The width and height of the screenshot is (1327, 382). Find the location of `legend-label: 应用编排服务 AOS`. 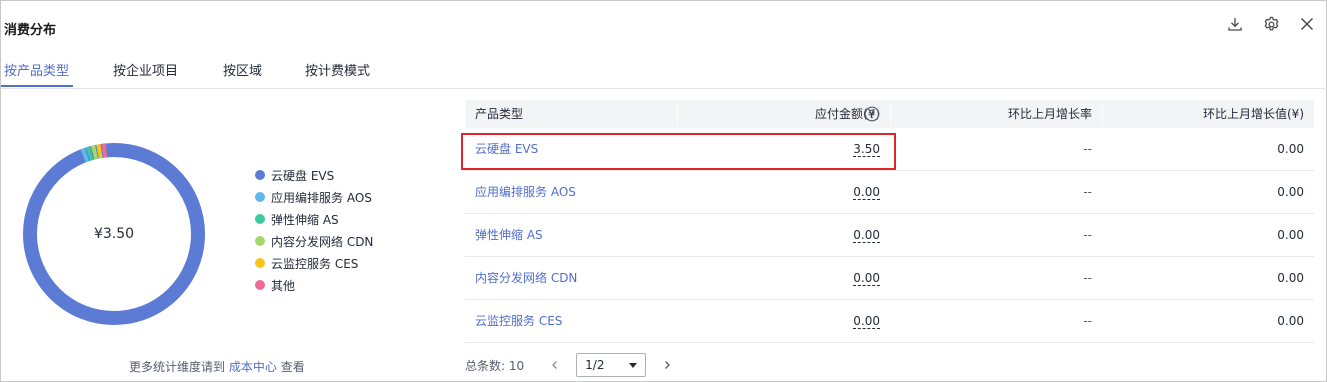

legend-label: 应用编排服务 AOS is located at coordinates (321, 197).